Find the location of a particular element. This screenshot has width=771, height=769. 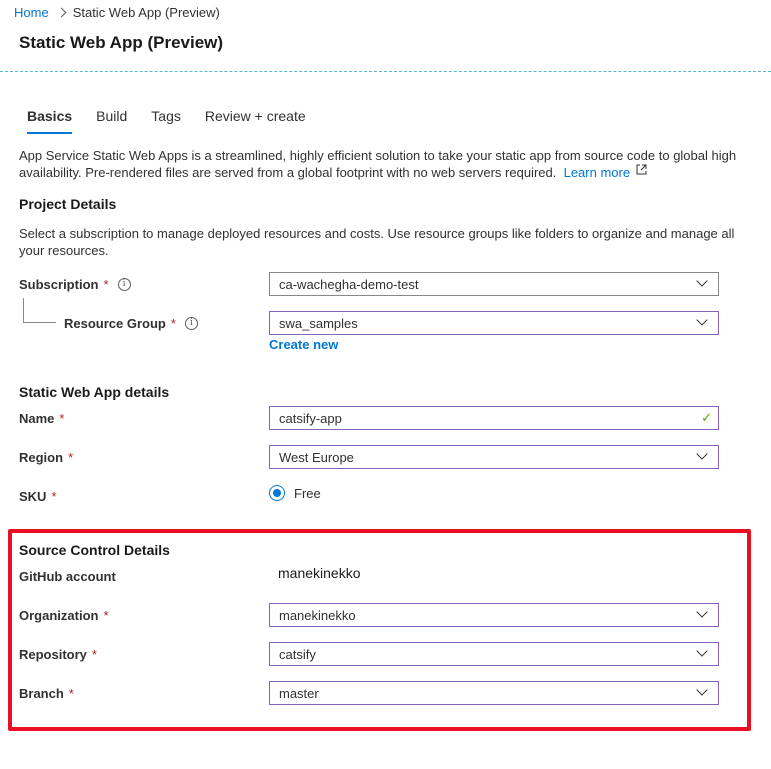

page-title: Static Web App (Preview) is located at coordinates (121, 42).